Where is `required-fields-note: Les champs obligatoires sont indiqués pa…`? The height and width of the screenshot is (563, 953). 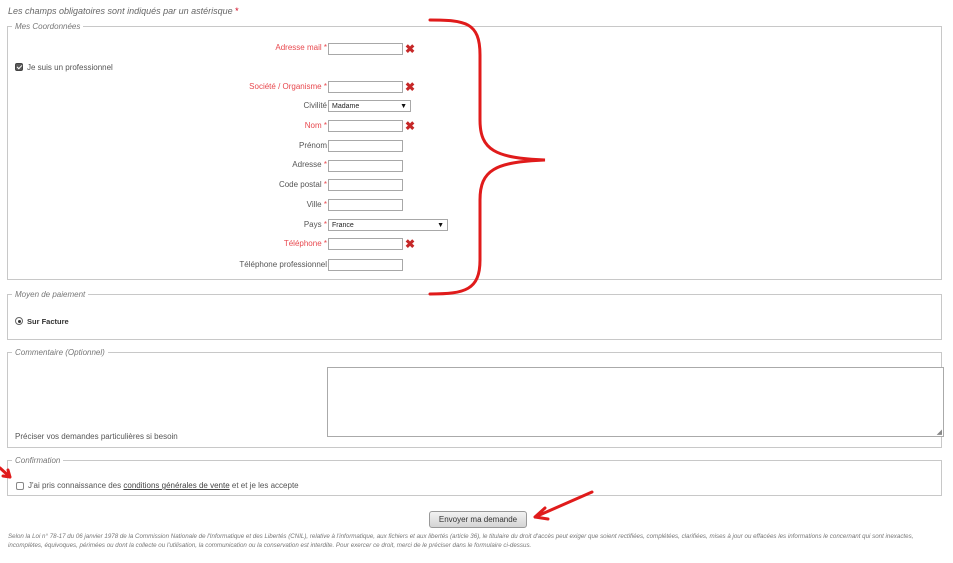 required-fields-note: Les champs obligatoires sont indiqués pa… is located at coordinates (123, 11).